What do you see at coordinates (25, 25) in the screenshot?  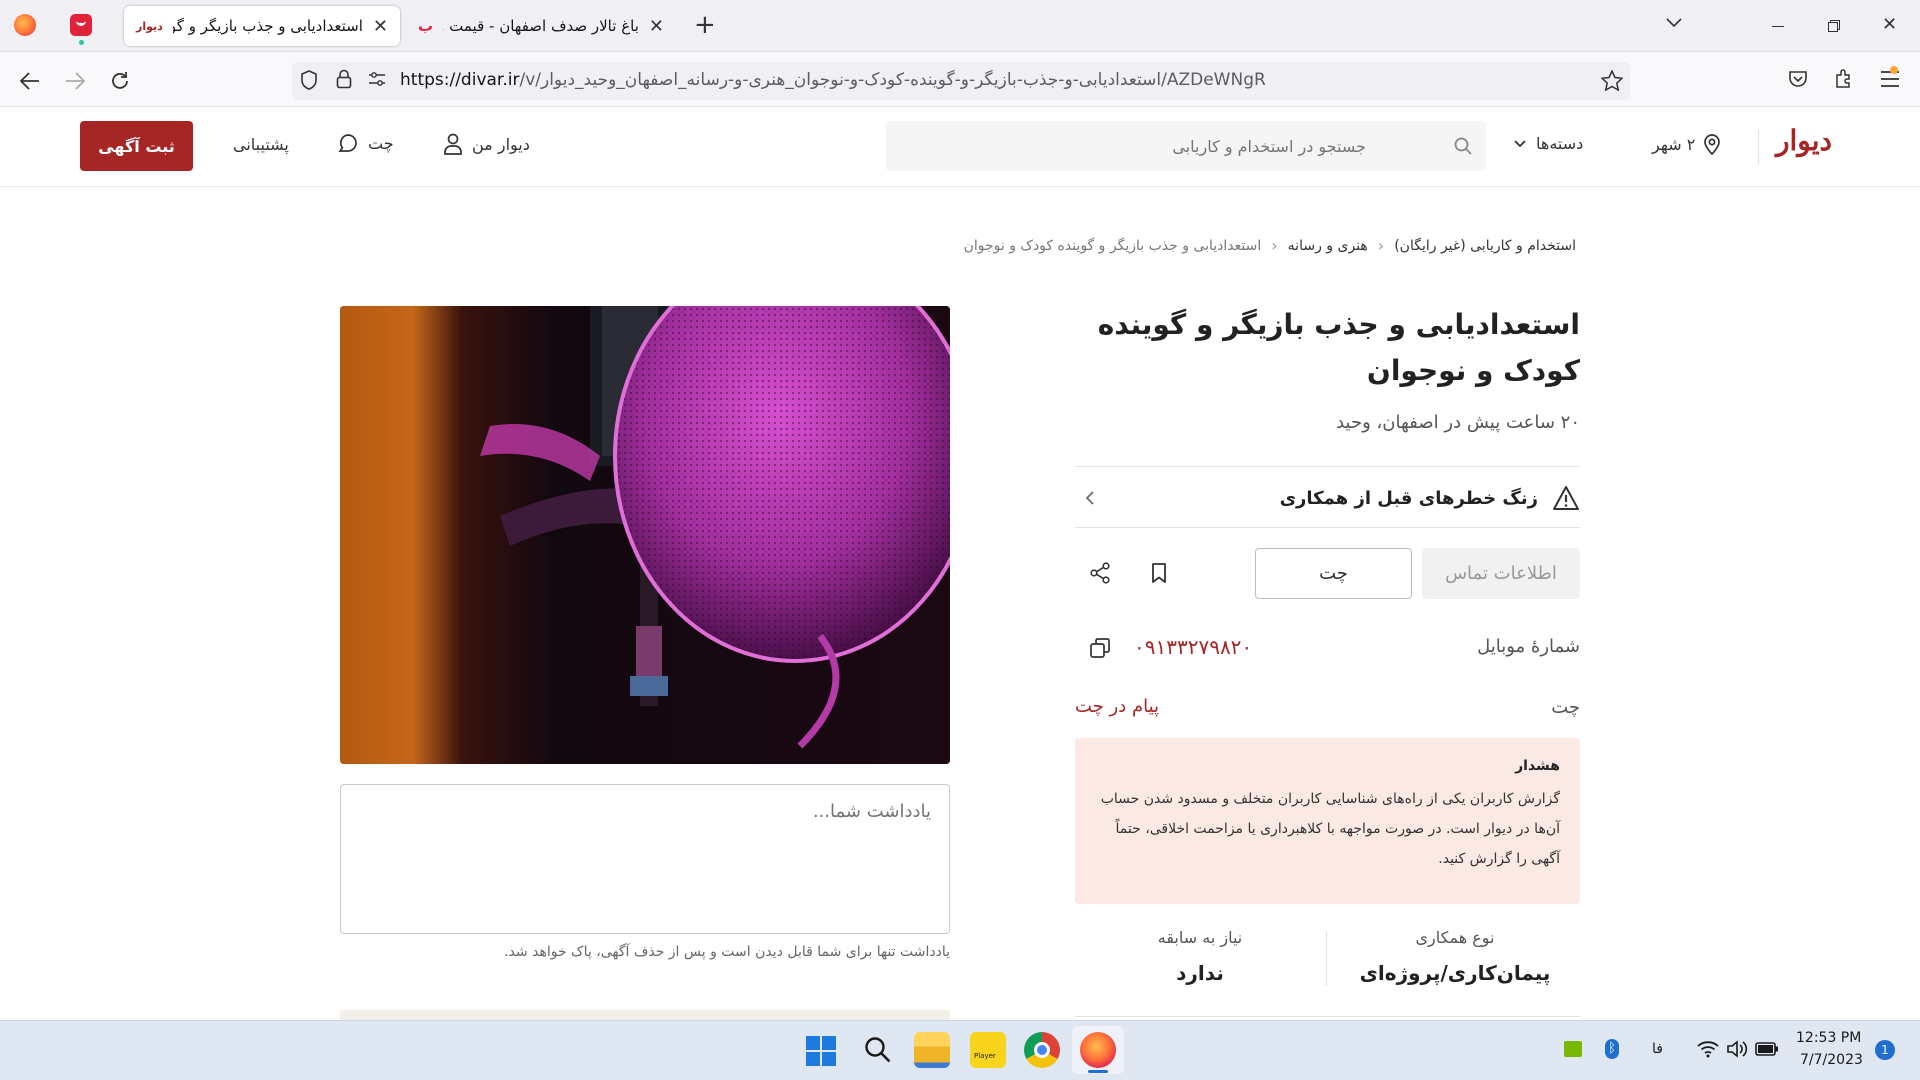 I see `firefox-view-icon` at bounding box center [25, 25].